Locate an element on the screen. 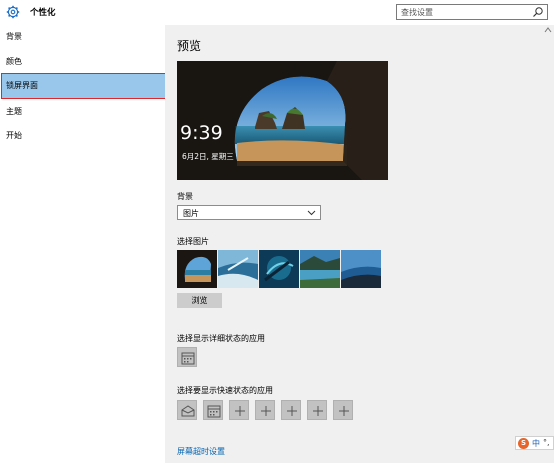  background-label: 背景 is located at coordinates (185, 196).